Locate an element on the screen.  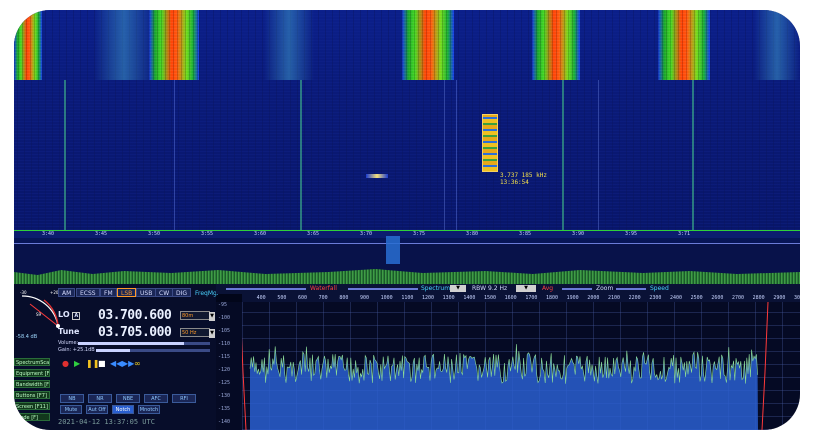
dsp-button-notch: Notch is located at coordinates (123, 409).